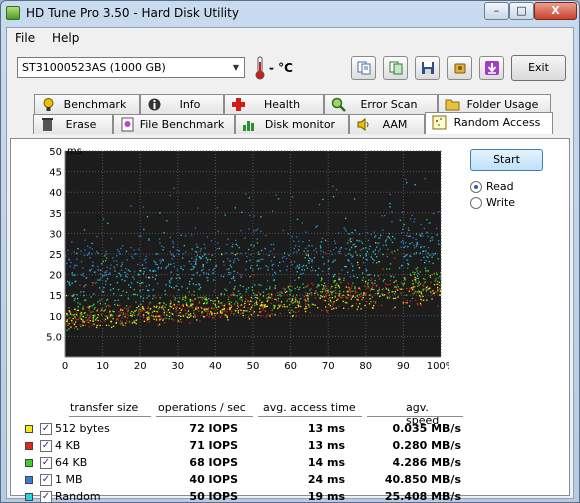  I want to click on download-button, so click(491, 68).